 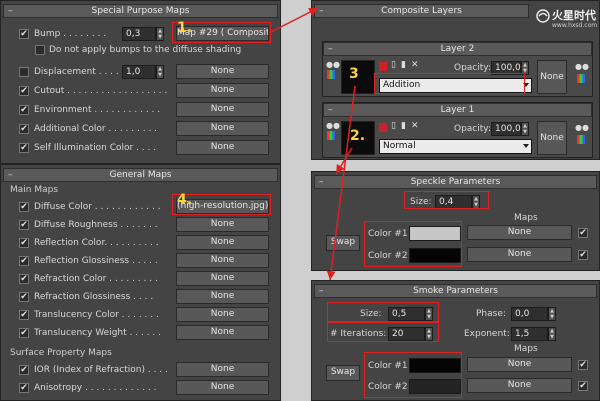 What do you see at coordinates (139, 34) in the screenshot?
I see `bump-amount-spinner: 0,3` at bounding box center [139, 34].